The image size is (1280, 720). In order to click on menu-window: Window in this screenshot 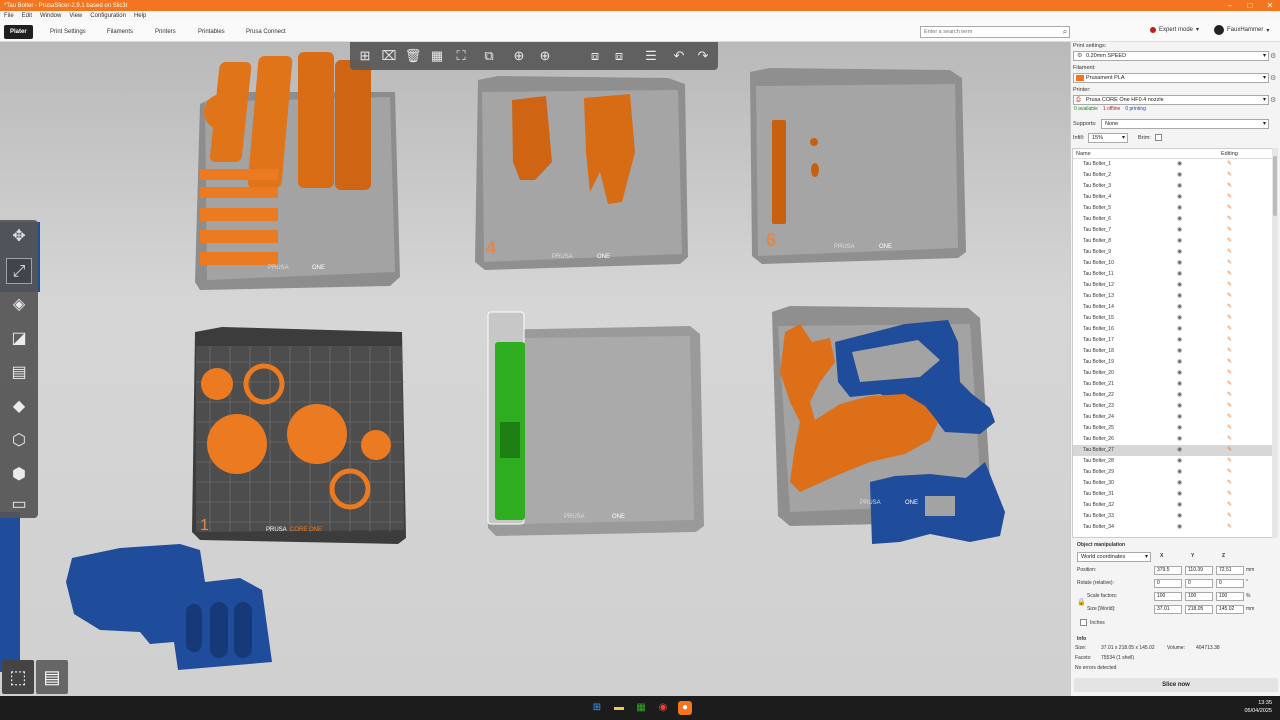, I will do `click(50, 16)`.